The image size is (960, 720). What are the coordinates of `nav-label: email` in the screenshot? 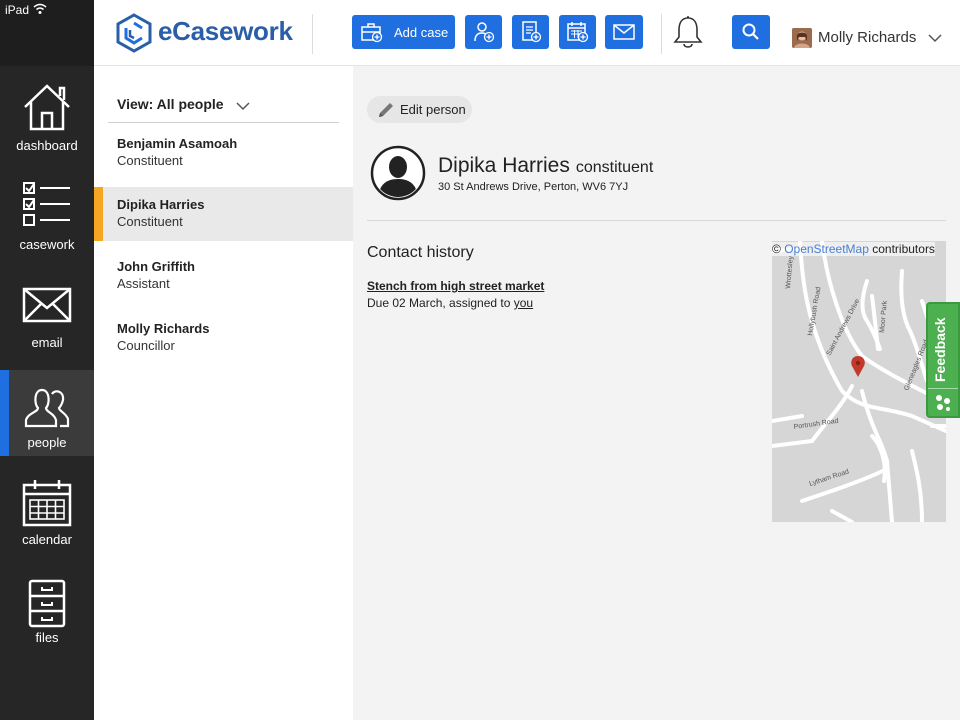 It's located at (47, 342).